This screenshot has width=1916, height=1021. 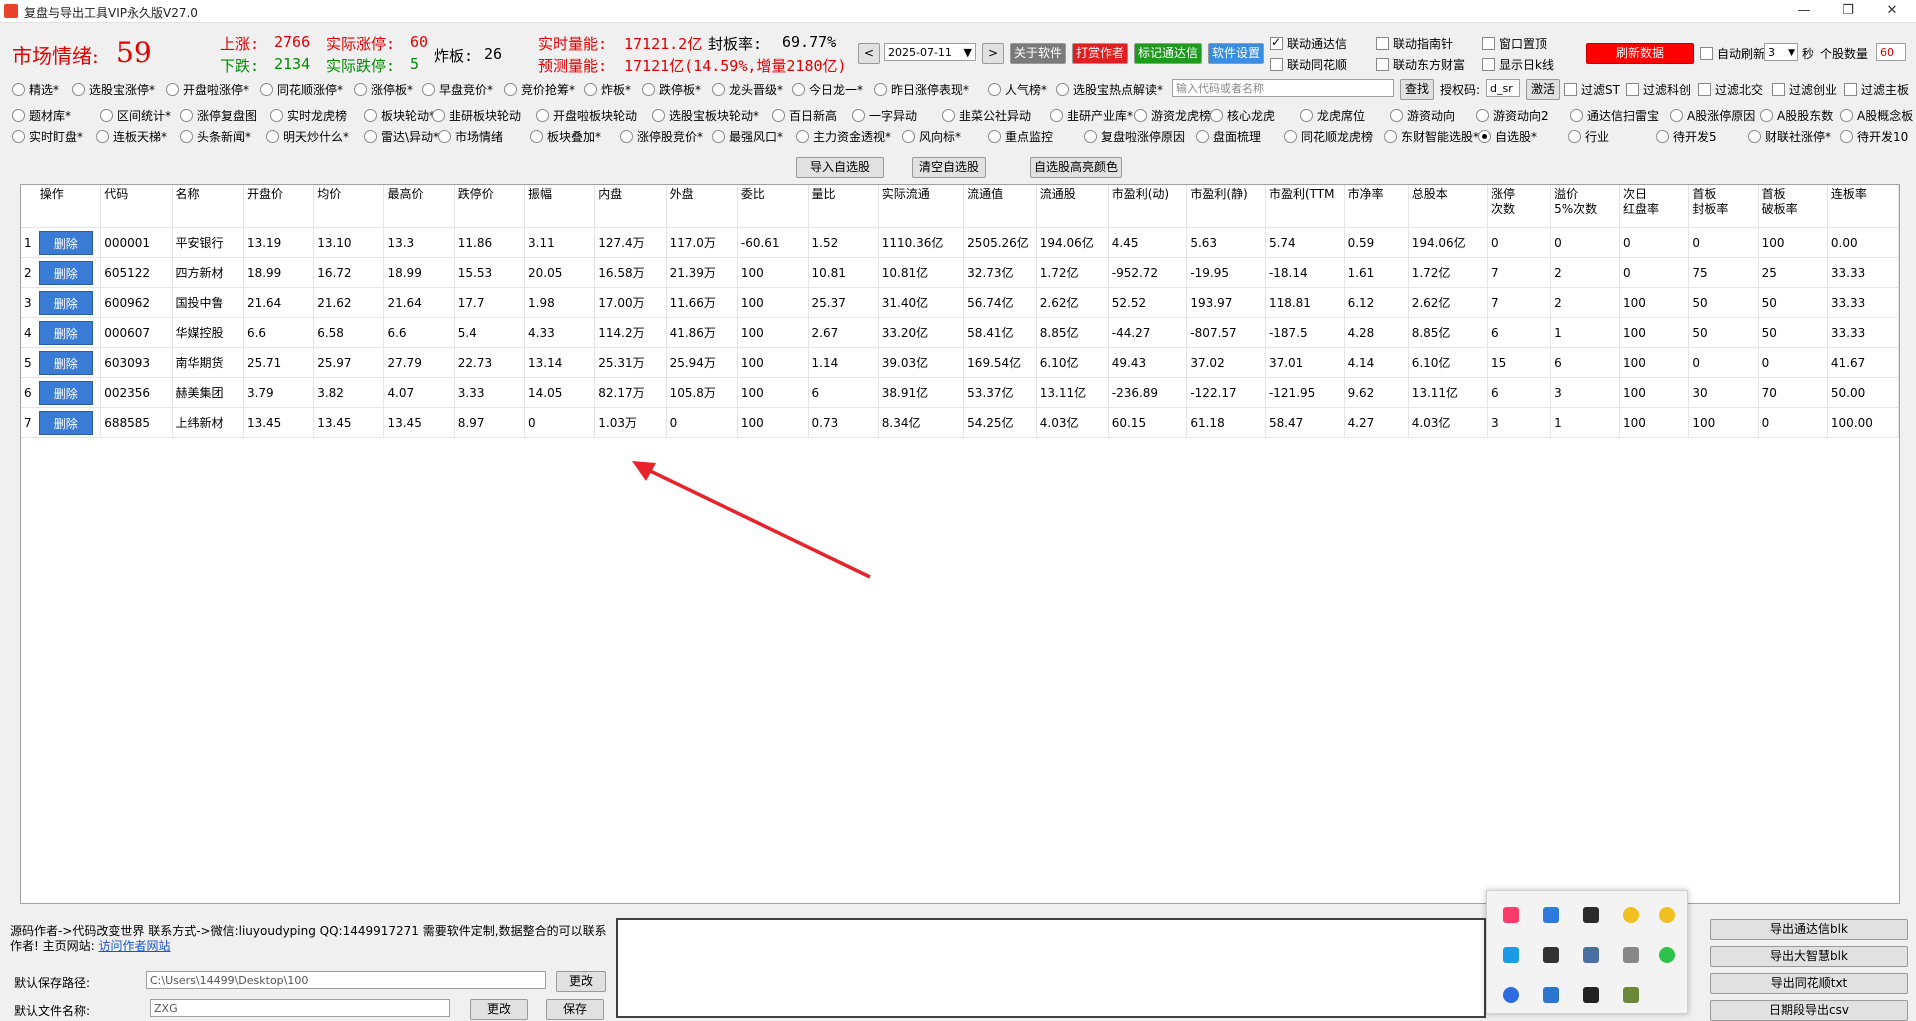 What do you see at coordinates (1100, 53) in the screenshot?
I see `tip-author-button: 打赏作者` at bounding box center [1100, 53].